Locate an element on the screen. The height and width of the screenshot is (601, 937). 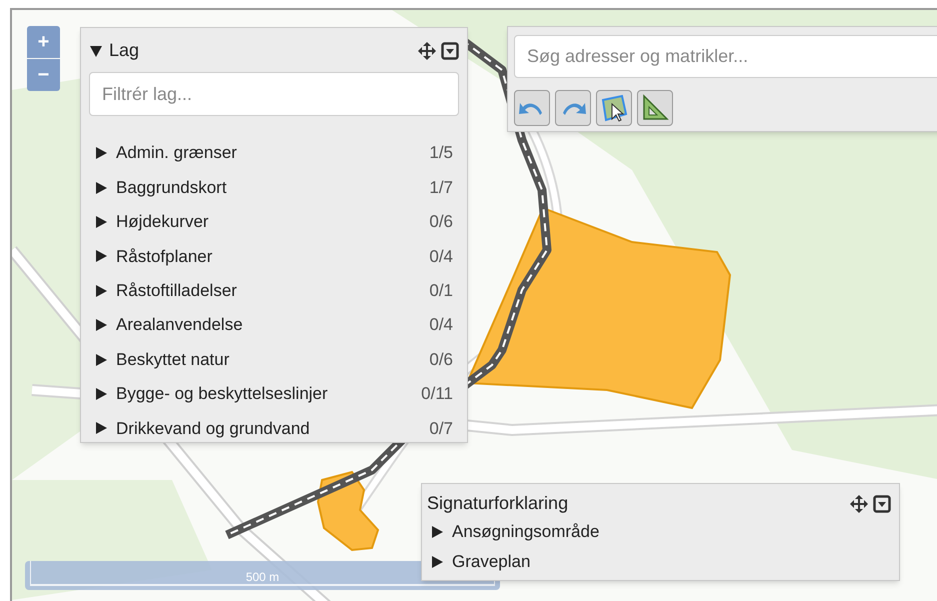
layer-name: Råstoftilladelser is located at coordinates (176, 291).